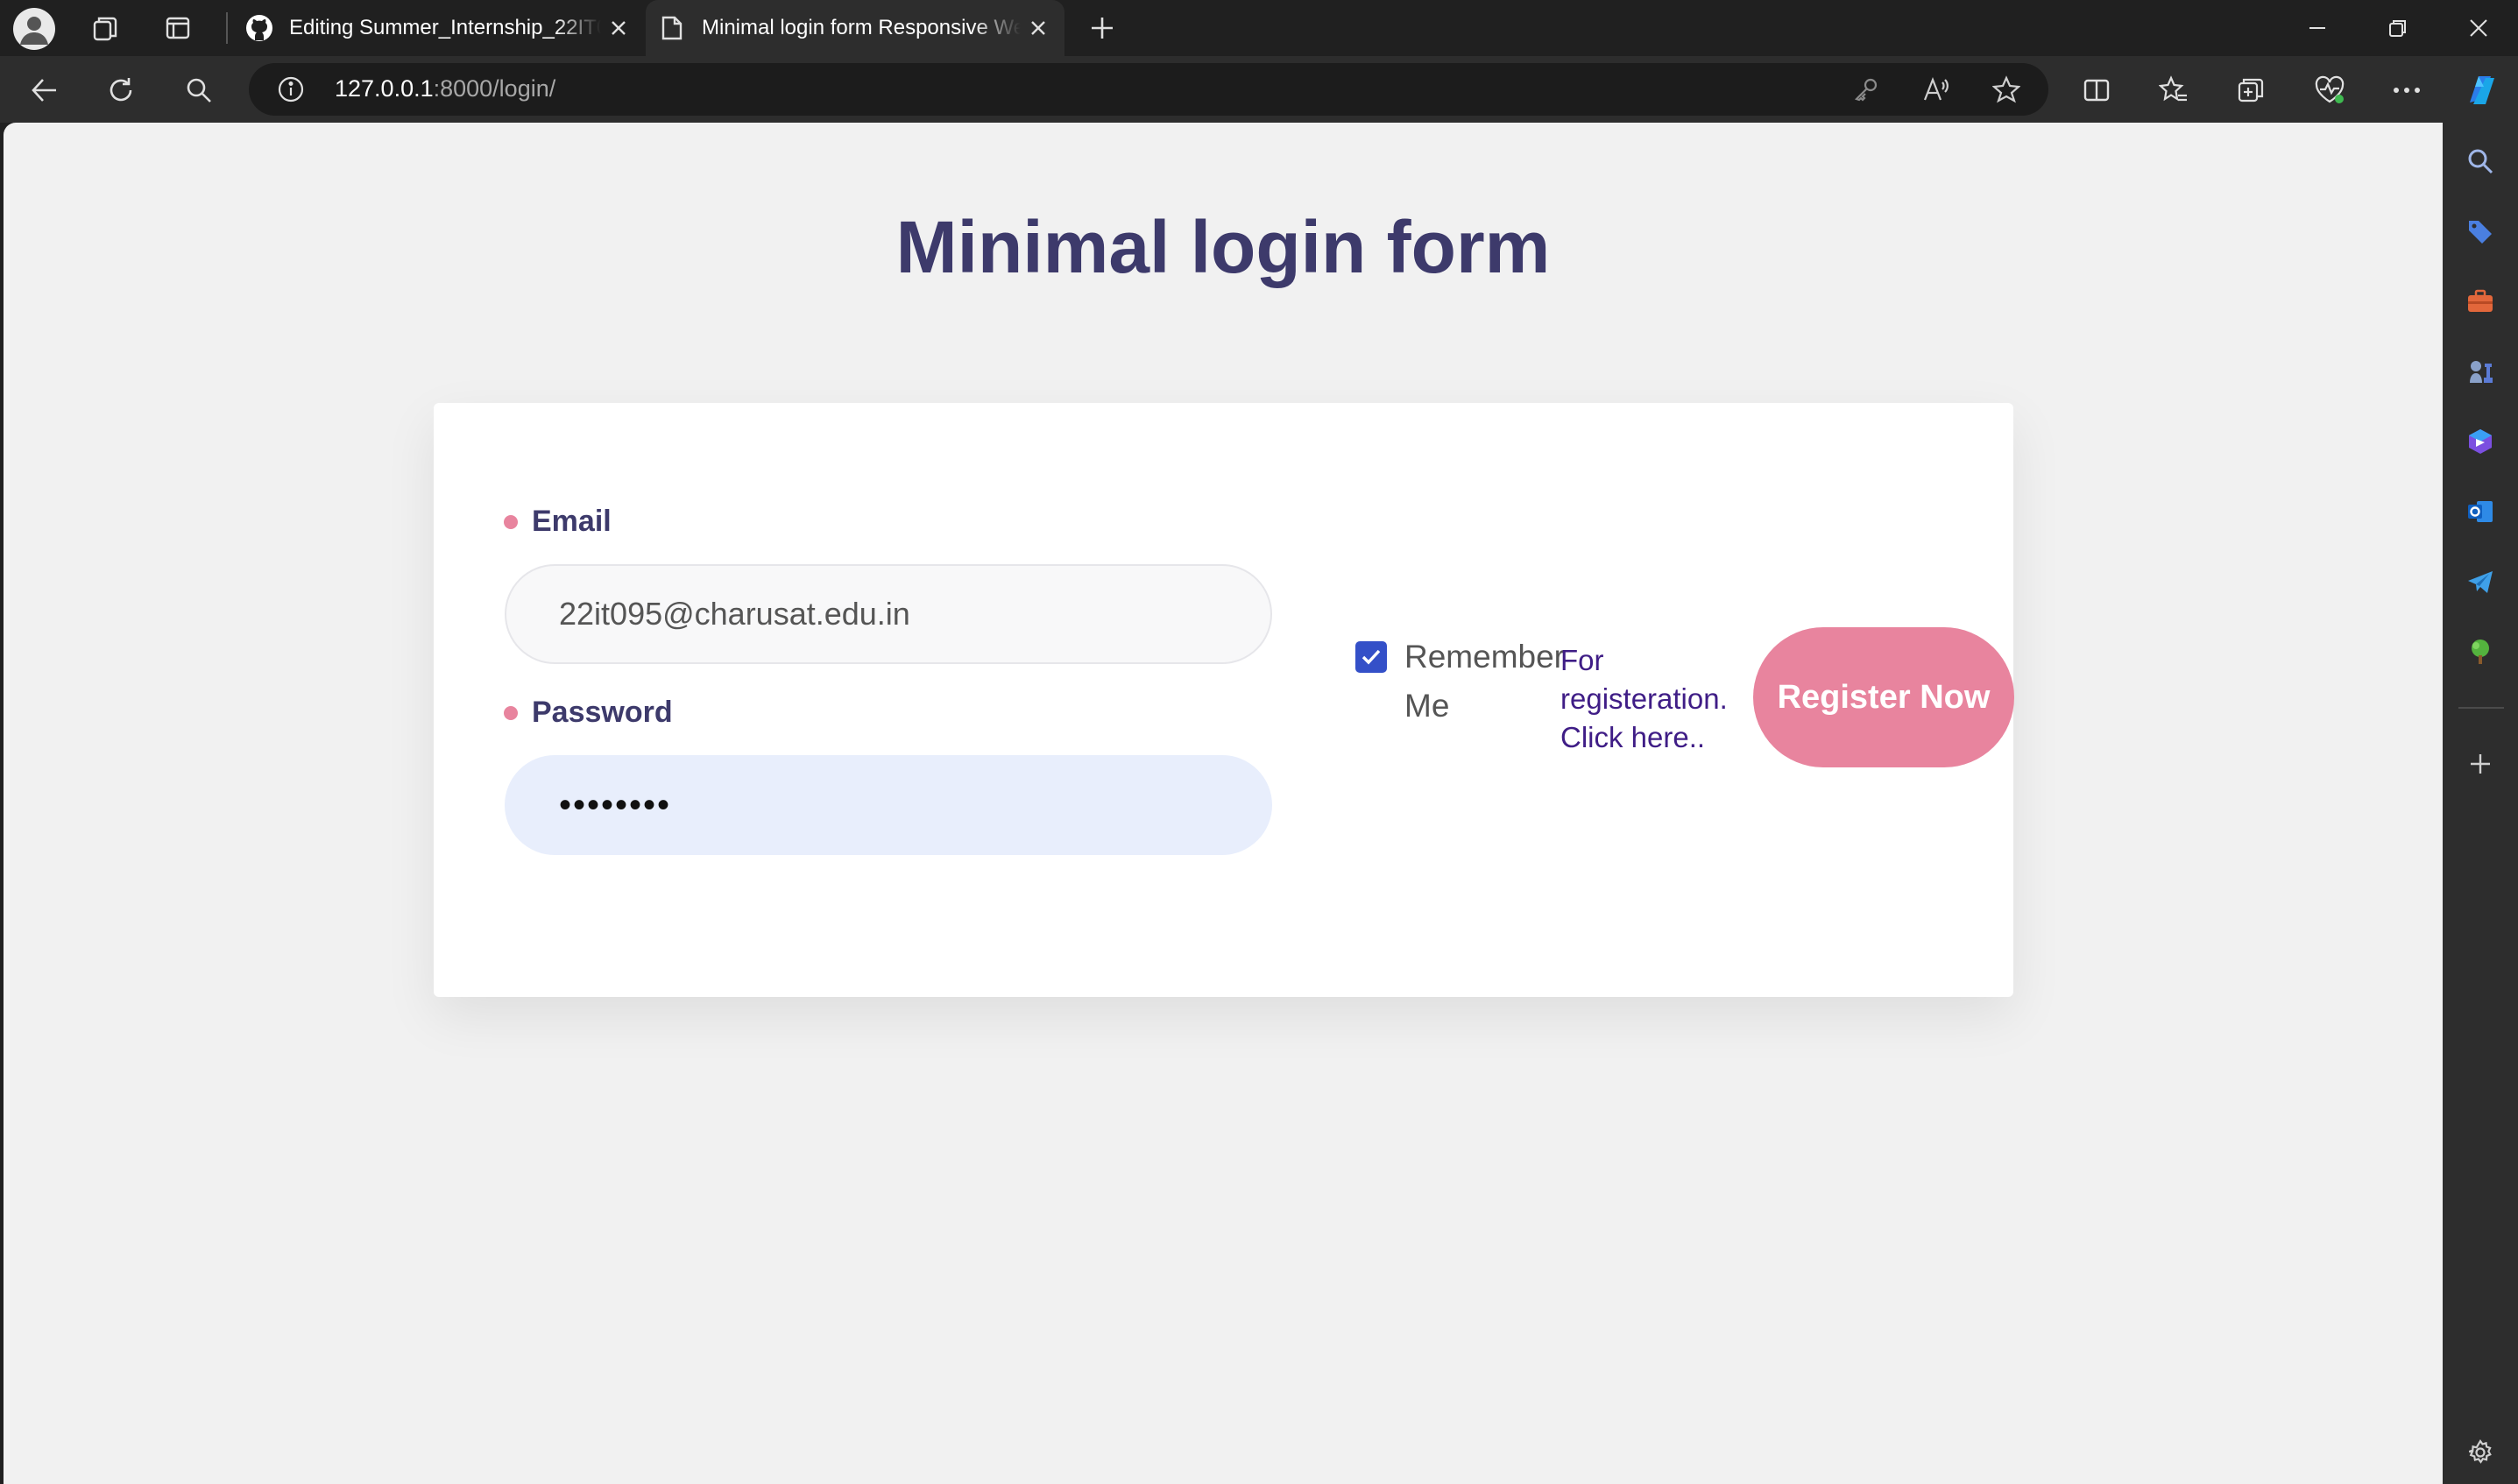 This screenshot has height=1484, width=2518. I want to click on site-info-icon, so click(290, 90).